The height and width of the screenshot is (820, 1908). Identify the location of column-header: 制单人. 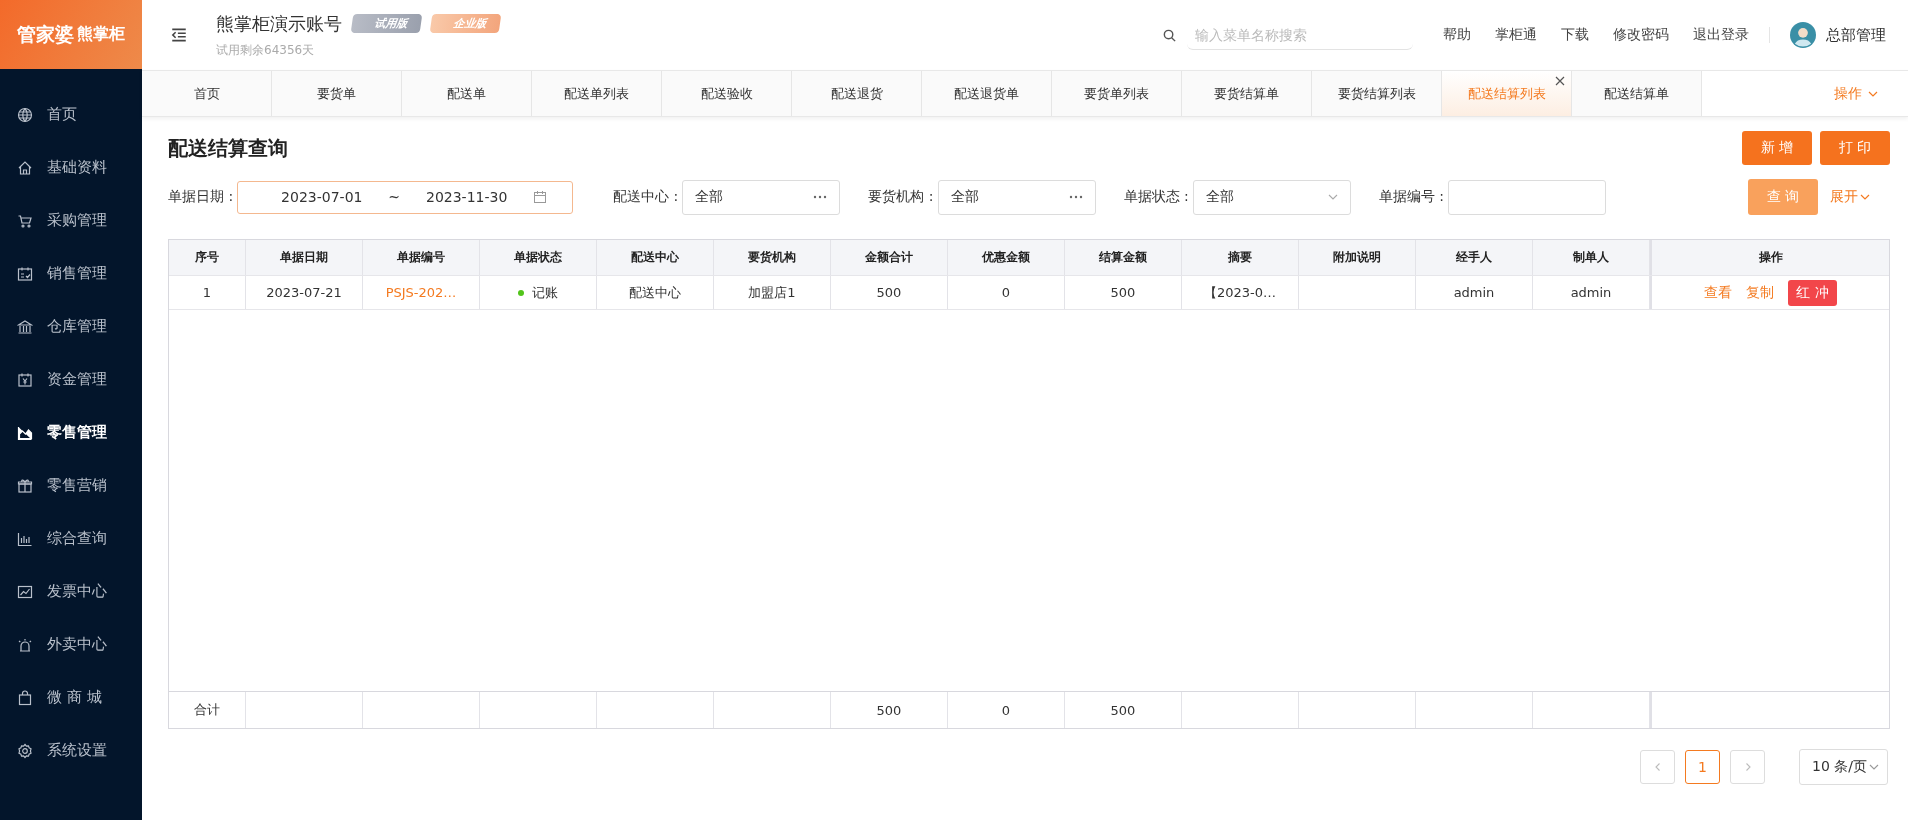
(1591, 257).